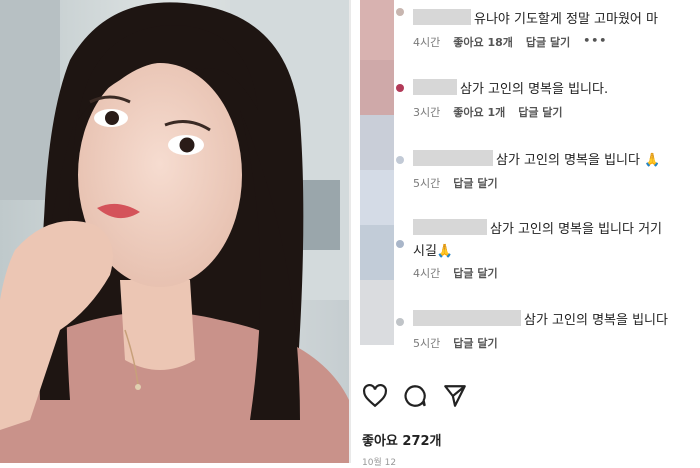 The height and width of the screenshot is (468, 700). Describe the element at coordinates (595, 42) in the screenshot. I see `more-options-icon: •••` at that location.